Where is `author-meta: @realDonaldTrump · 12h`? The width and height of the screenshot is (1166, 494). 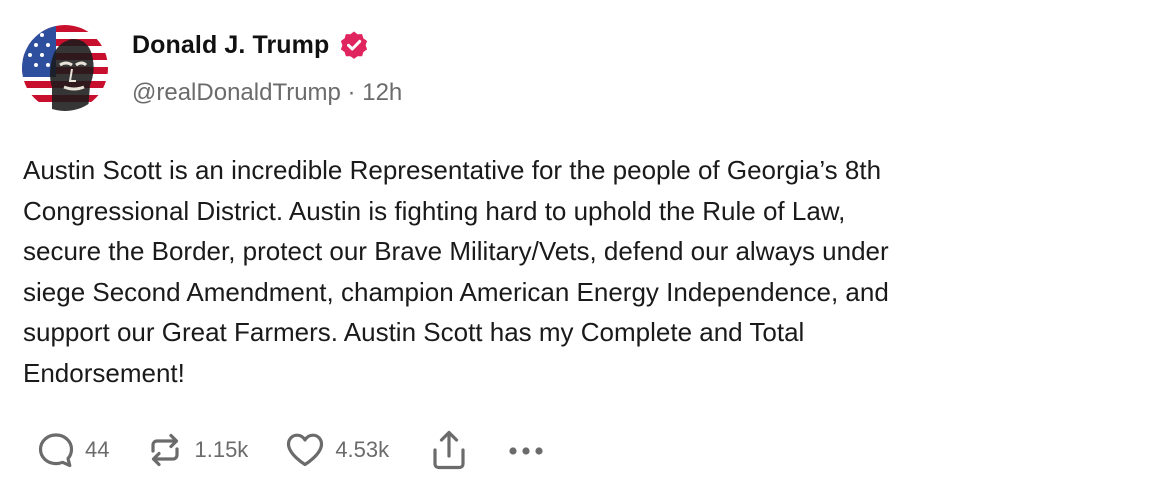
author-meta: @realDonaldTrump · 12h is located at coordinates (267, 93).